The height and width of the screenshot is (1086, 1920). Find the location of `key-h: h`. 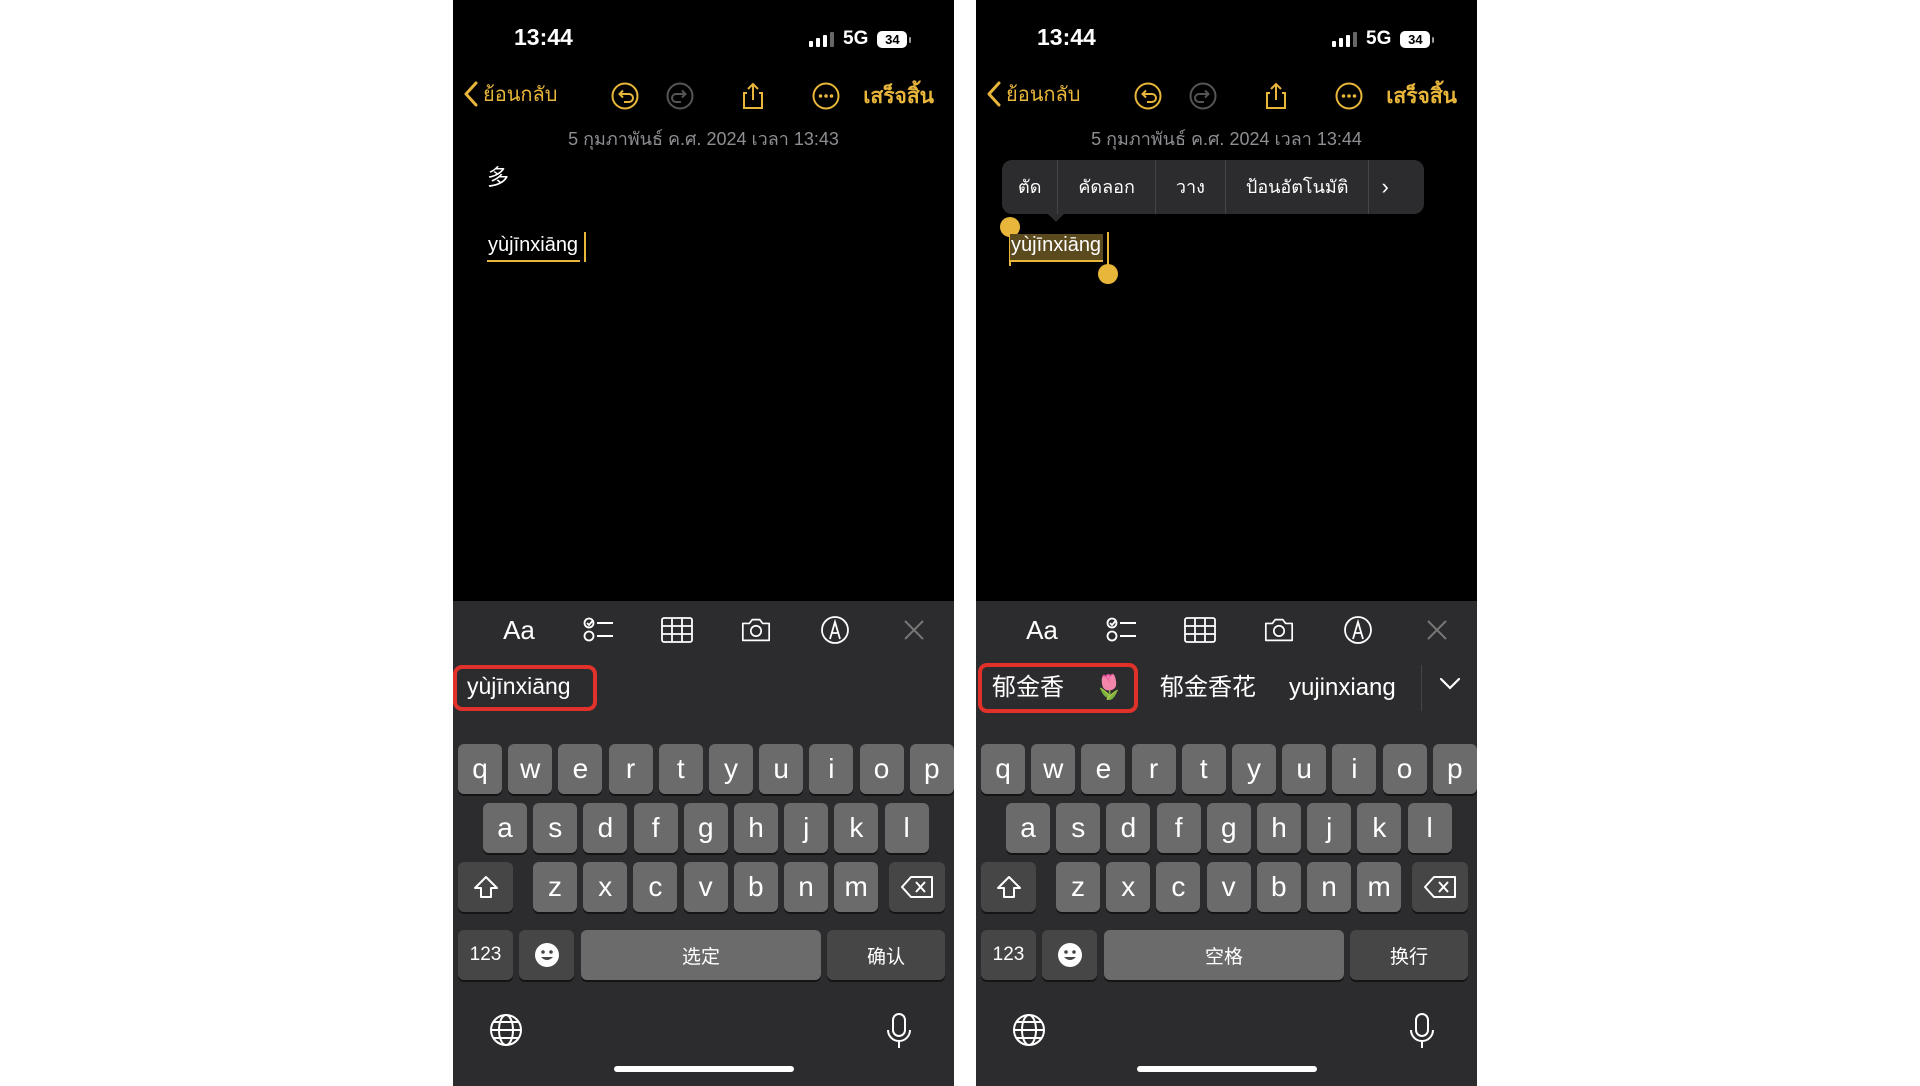

key-h: h is located at coordinates (756, 828).